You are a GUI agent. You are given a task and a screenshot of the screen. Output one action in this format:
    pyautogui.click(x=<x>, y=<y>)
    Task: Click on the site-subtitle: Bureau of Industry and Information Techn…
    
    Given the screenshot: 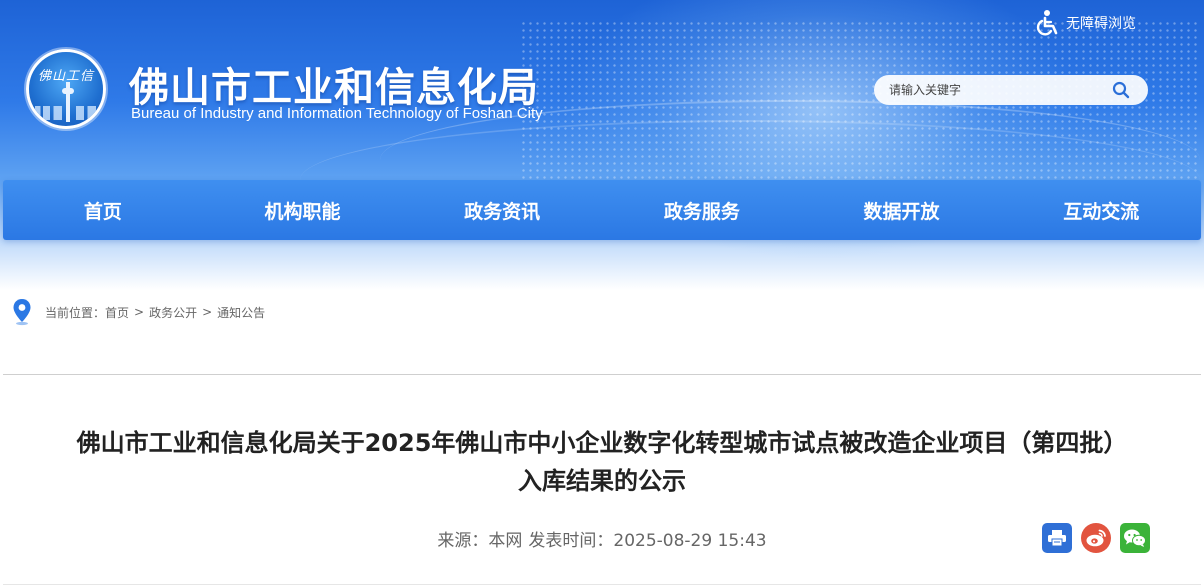 What is the action you would take?
    pyautogui.click(x=337, y=113)
    